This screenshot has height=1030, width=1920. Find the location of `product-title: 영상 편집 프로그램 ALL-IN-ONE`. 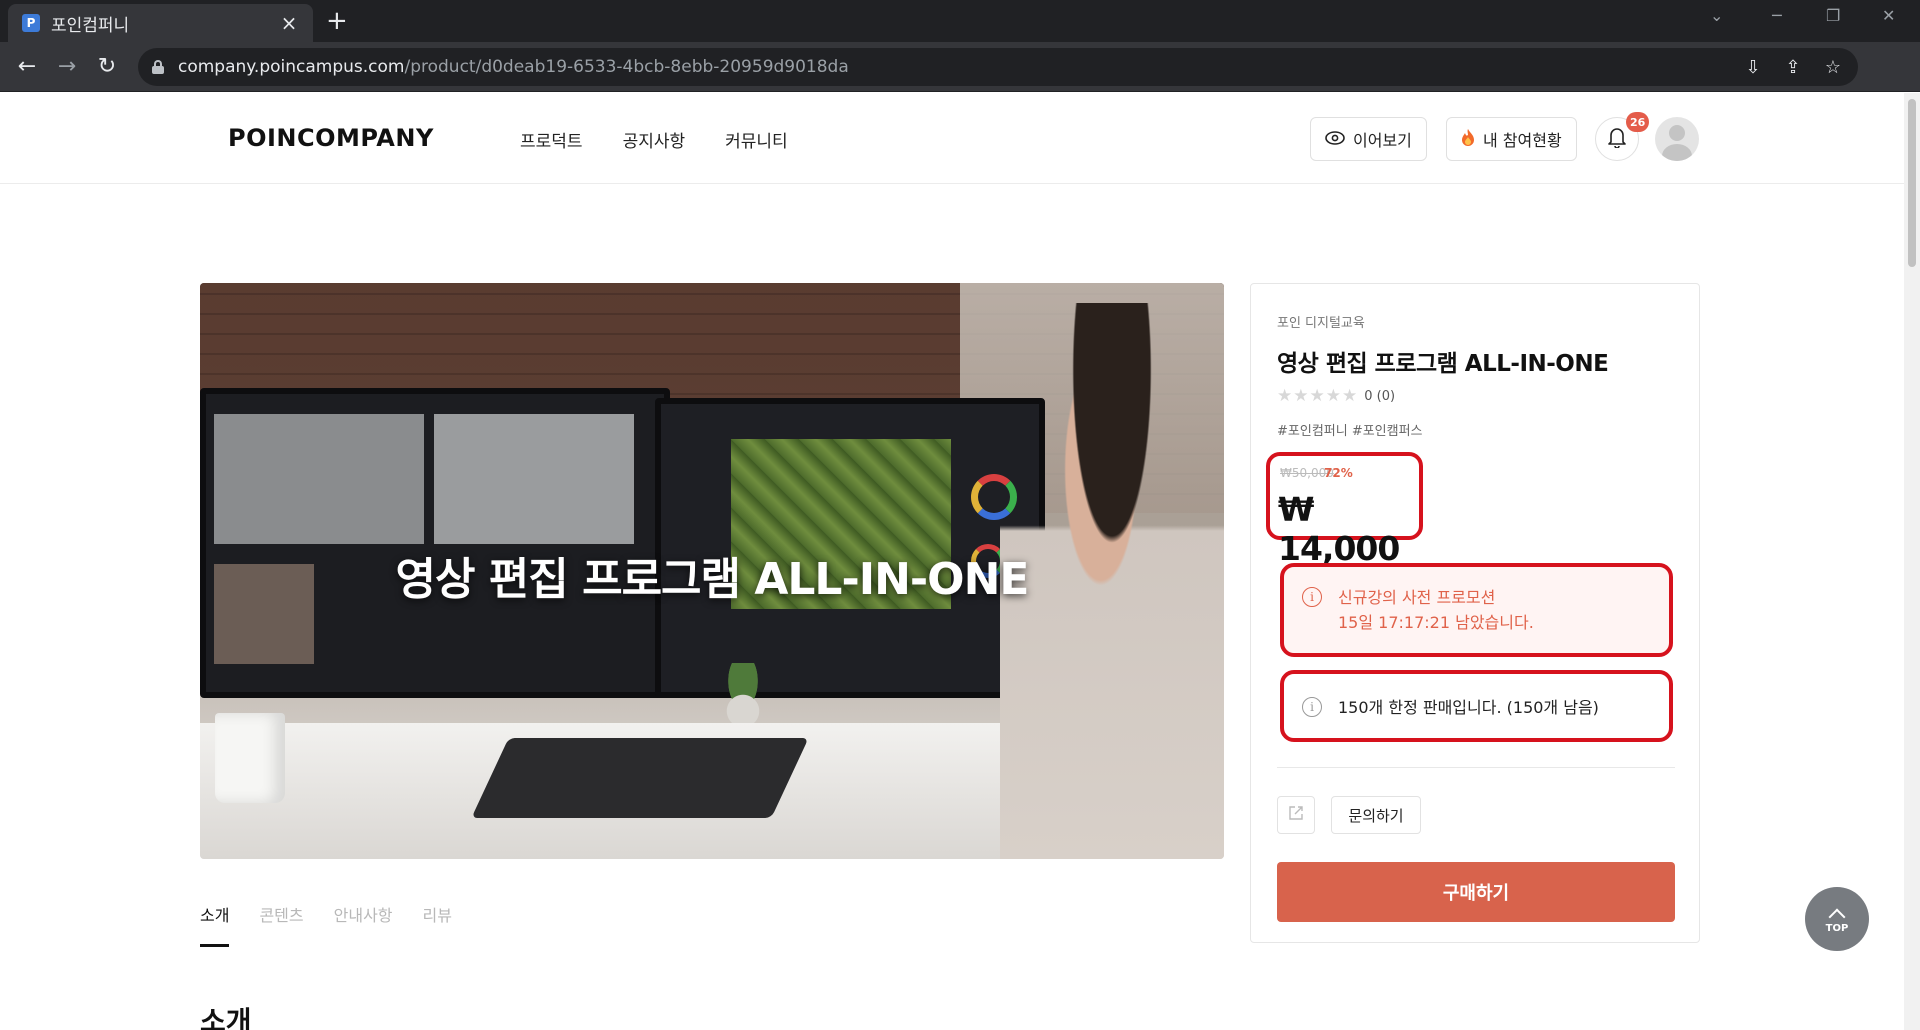

product-title: 영상 편집 프로그램 ALL-IN-ONE is located at coordinates (1443, 364).